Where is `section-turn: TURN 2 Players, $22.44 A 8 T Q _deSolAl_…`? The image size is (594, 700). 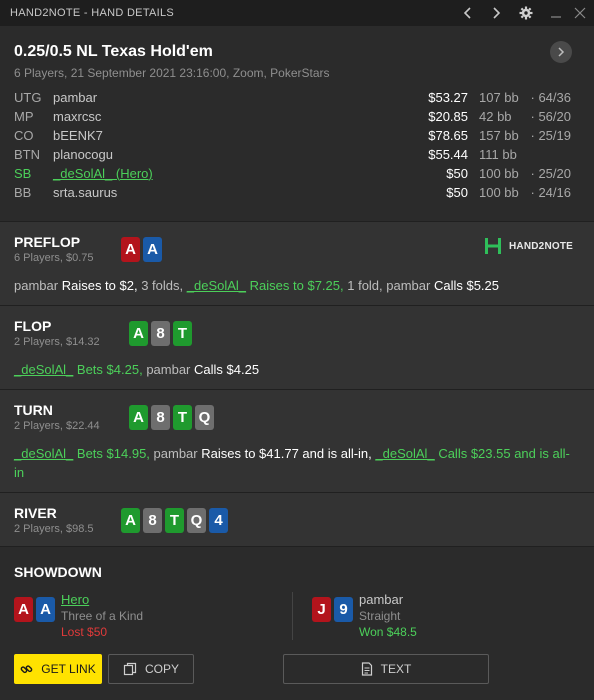
section-turn: TURN 2 Players, $22.44 A 8 T Q _deSolAl_… is located at coordinates (297, 440).